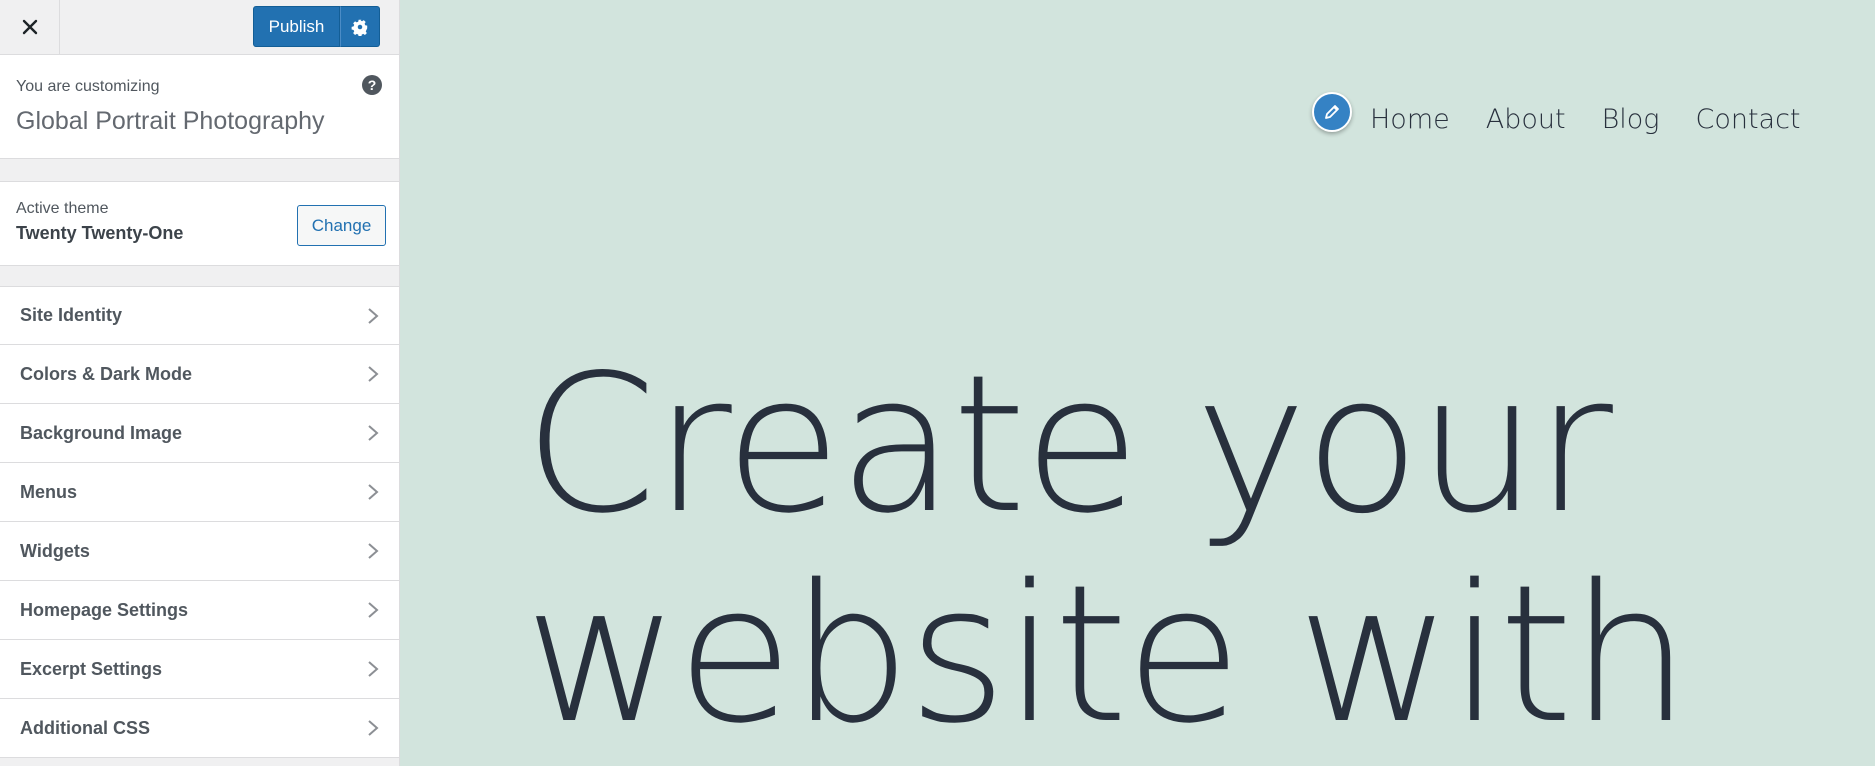  I want to click on close-icon, so click(29, 27).